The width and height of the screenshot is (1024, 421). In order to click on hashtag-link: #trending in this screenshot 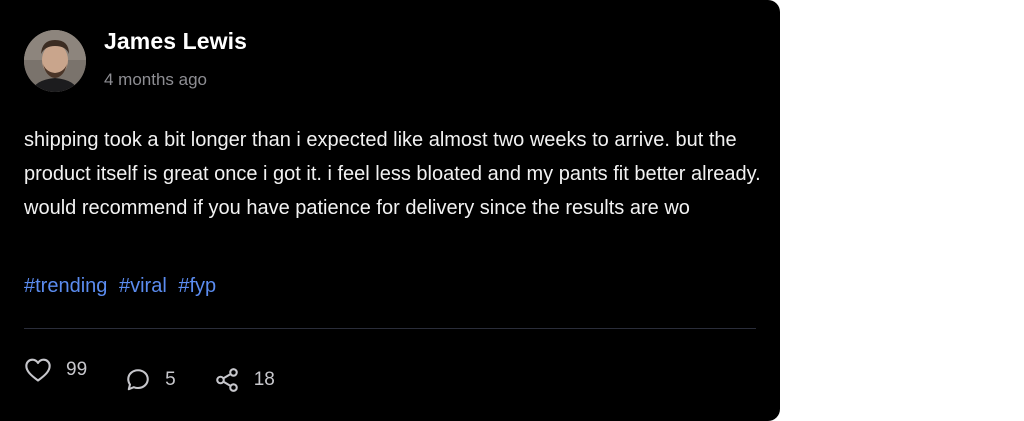, I will do `click(65, 286)`.